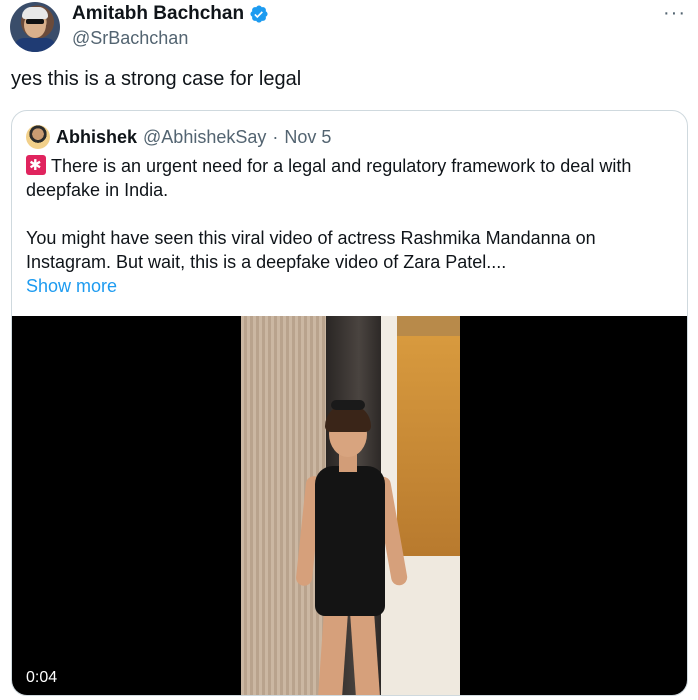 This screenshot has width=698, height=700. Describe the element at coordinates (156, 79) in the screenshot. I see `tweet-text: yes this is a strong case for legal` at that location.